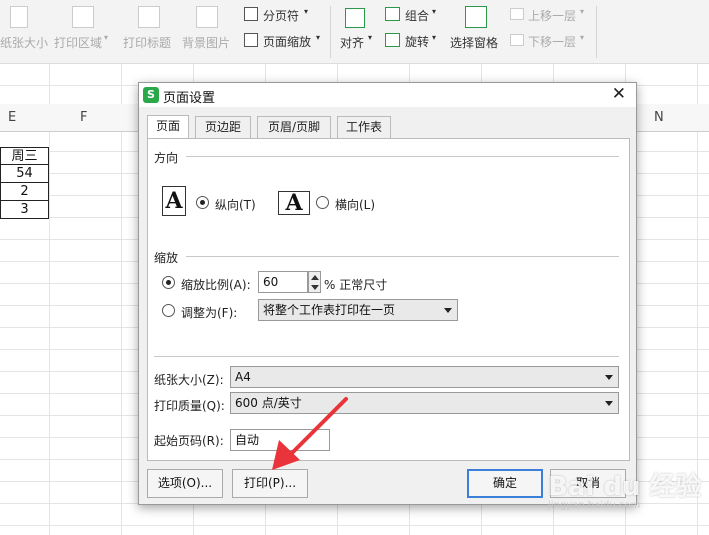  I want to click on bring-forward-icon, so click(517, 14).